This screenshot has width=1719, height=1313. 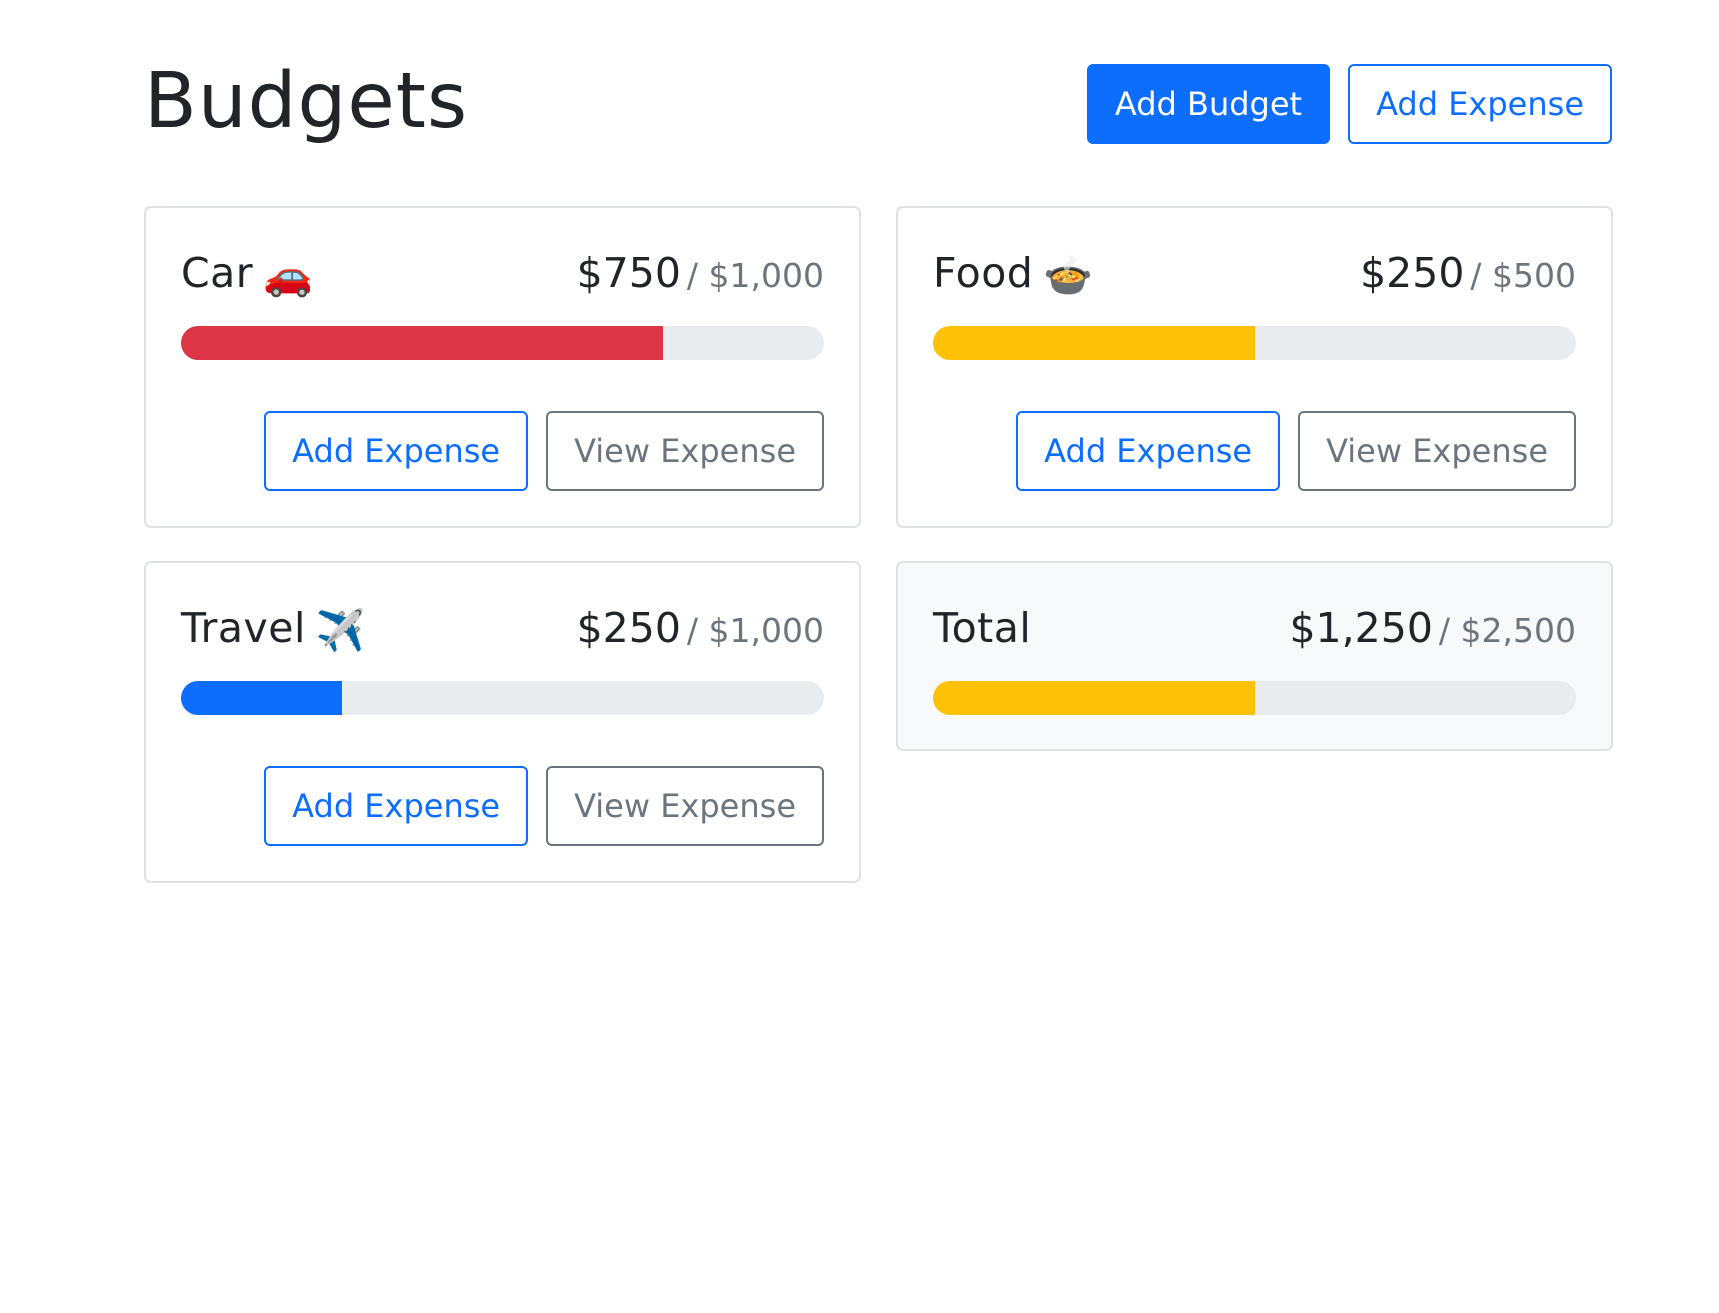 I want to click on add-budget-button: Add Budget, so click(x=1208, y=104).